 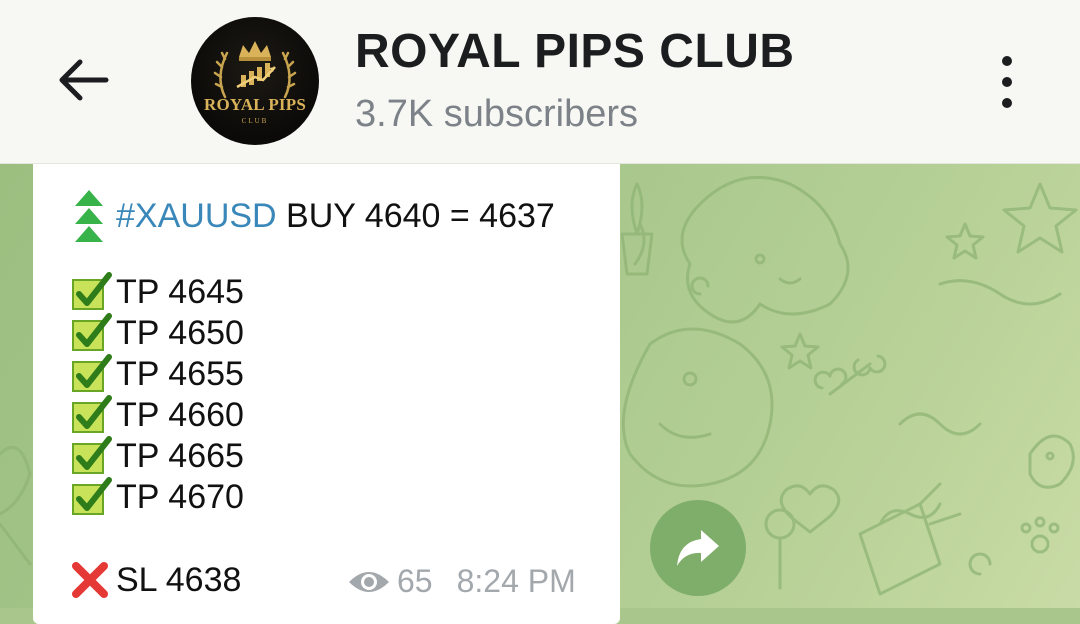 I want to click on channel-avatar: ROYAL PIPS CLUB, so click(x=255, y=81).